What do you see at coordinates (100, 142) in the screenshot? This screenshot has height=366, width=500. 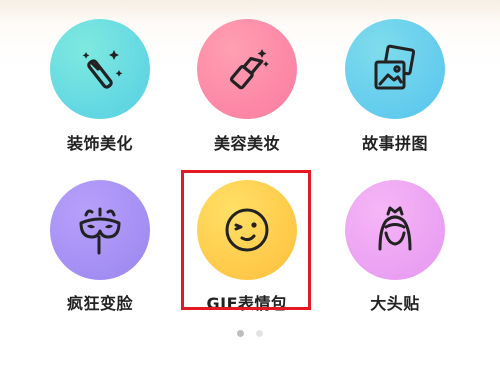 I see `decorate-label: 装饰美化` at bounding box center [100, 142].